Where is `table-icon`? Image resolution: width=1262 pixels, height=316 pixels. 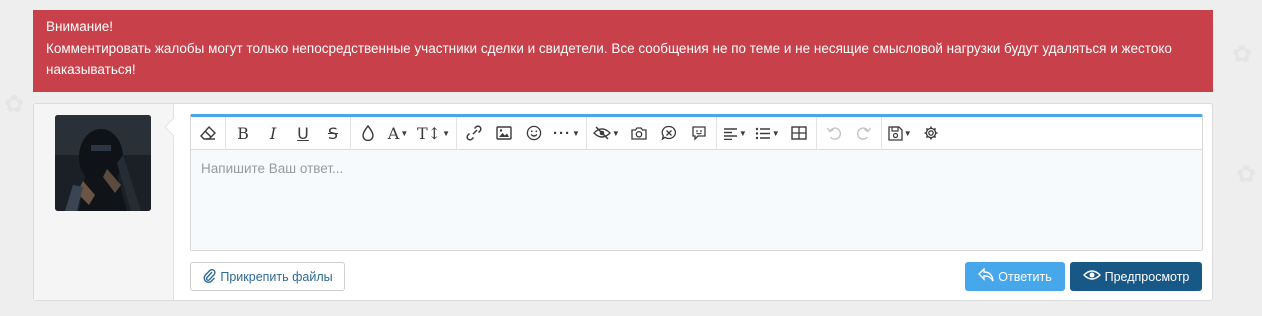
table-icon is located at coordinates (798, 133).